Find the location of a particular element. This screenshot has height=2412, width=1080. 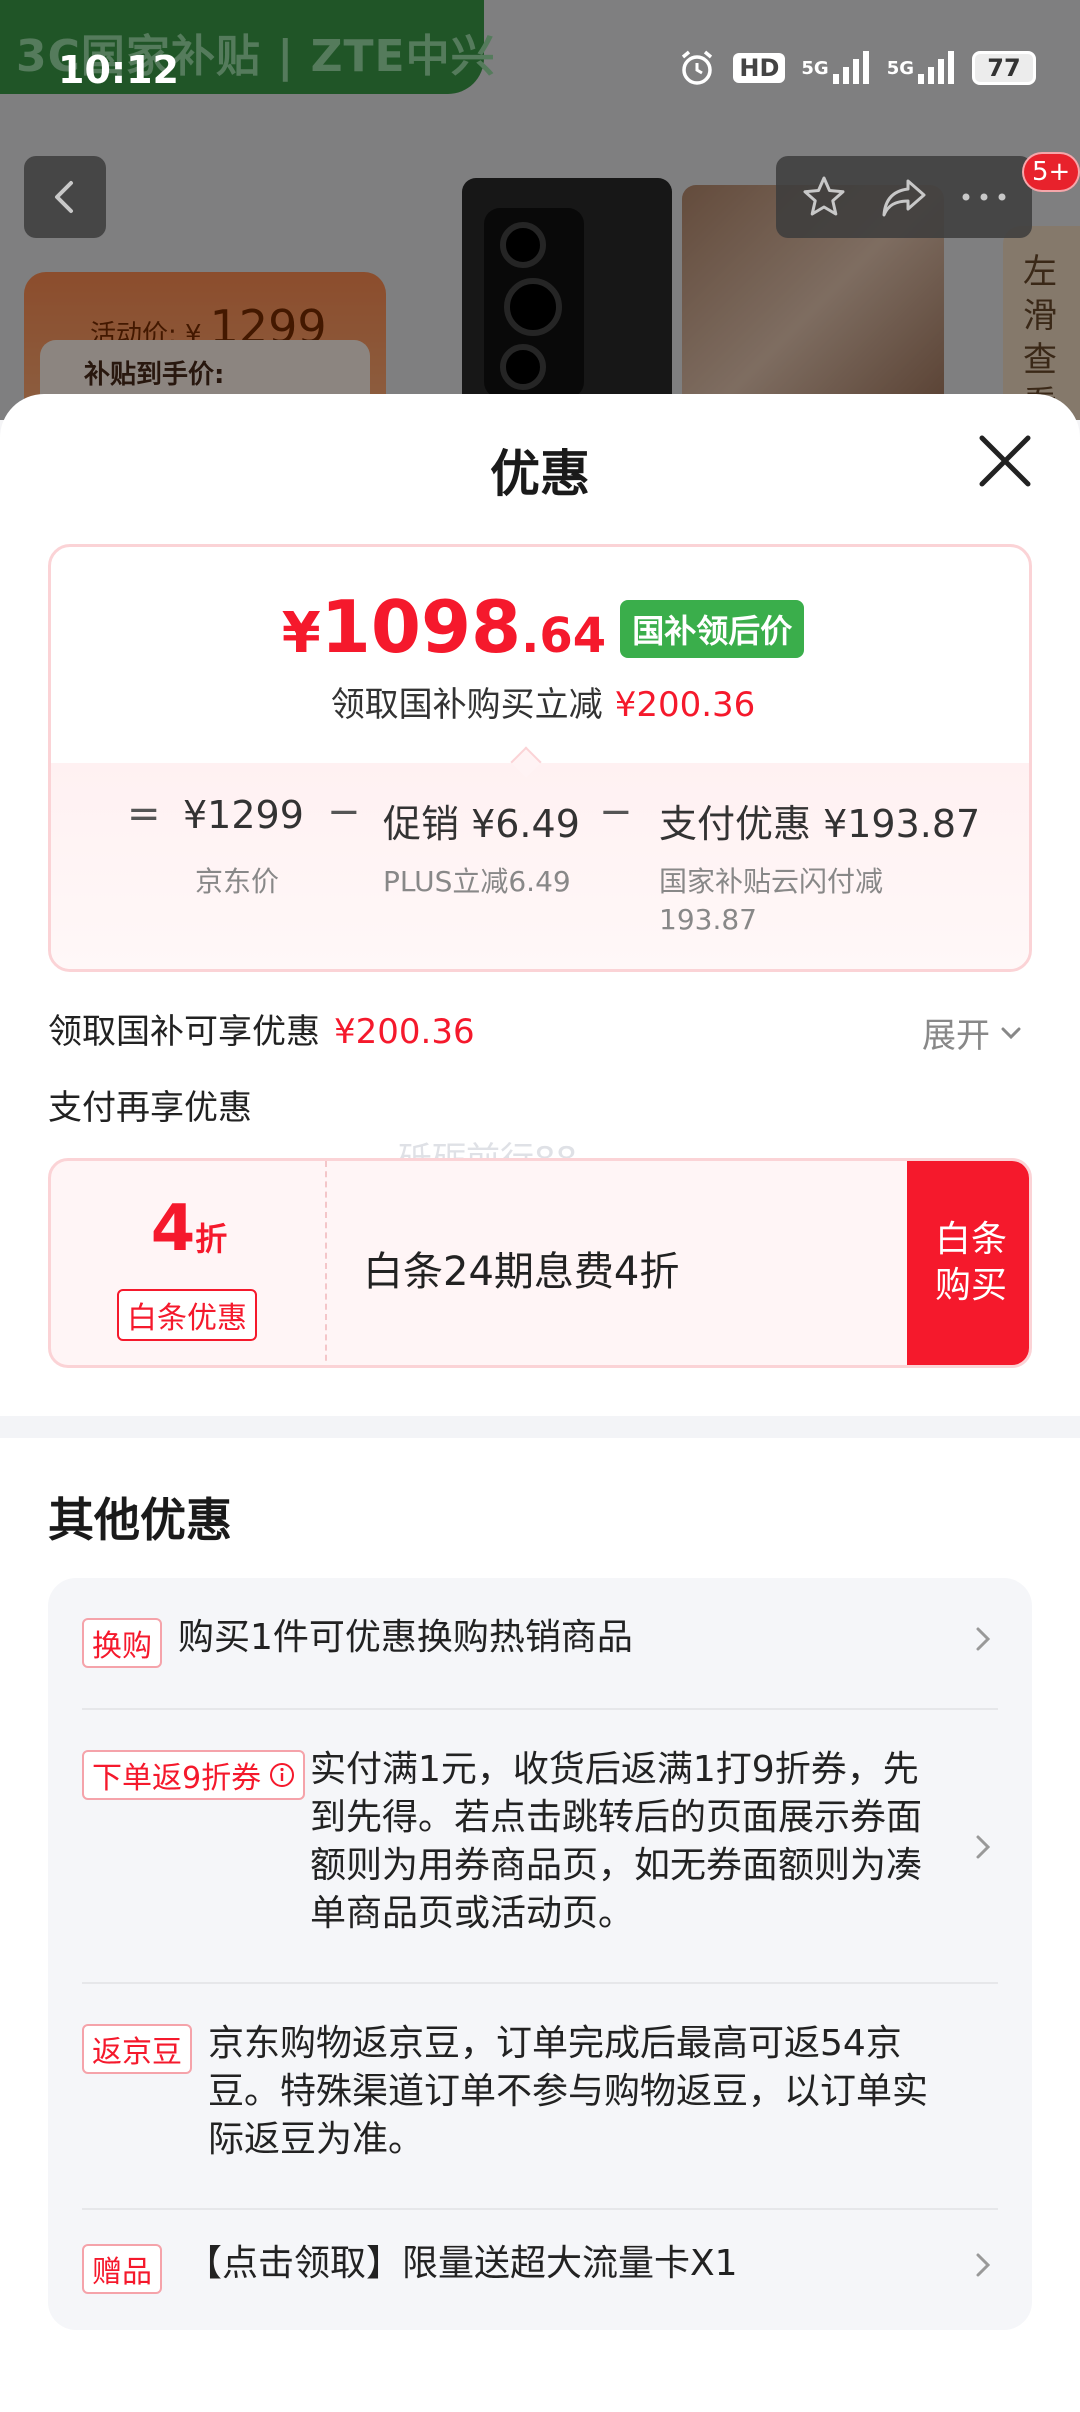

minus-sign: − is located at coordinates (344, 812).